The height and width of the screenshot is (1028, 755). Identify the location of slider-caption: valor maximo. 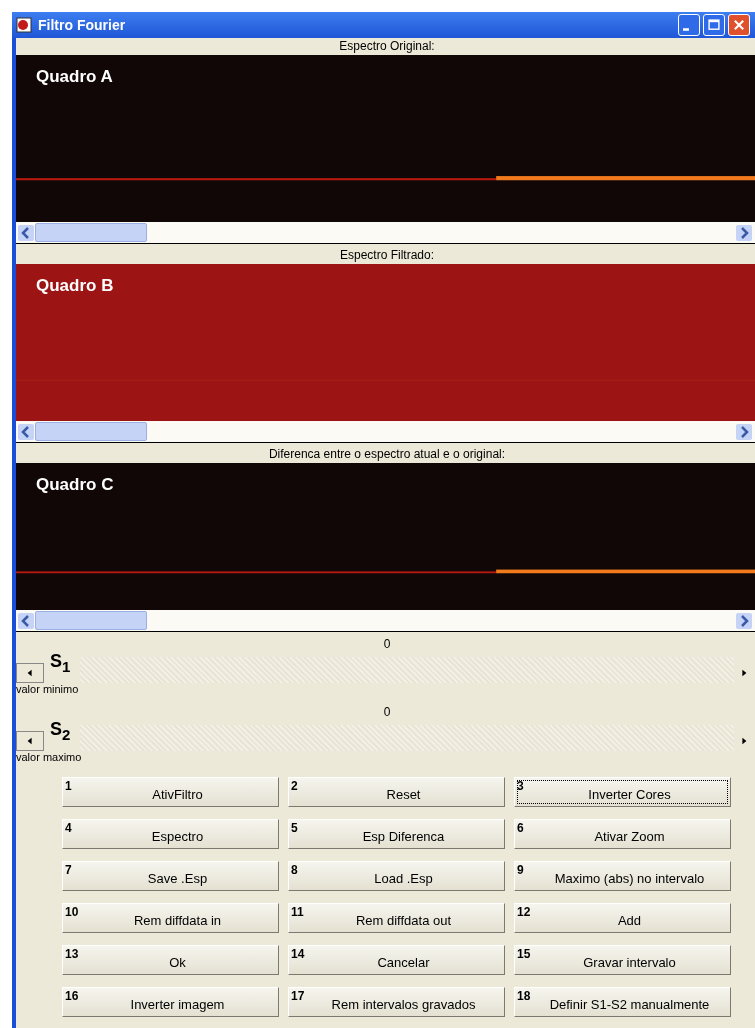
(49, 757).